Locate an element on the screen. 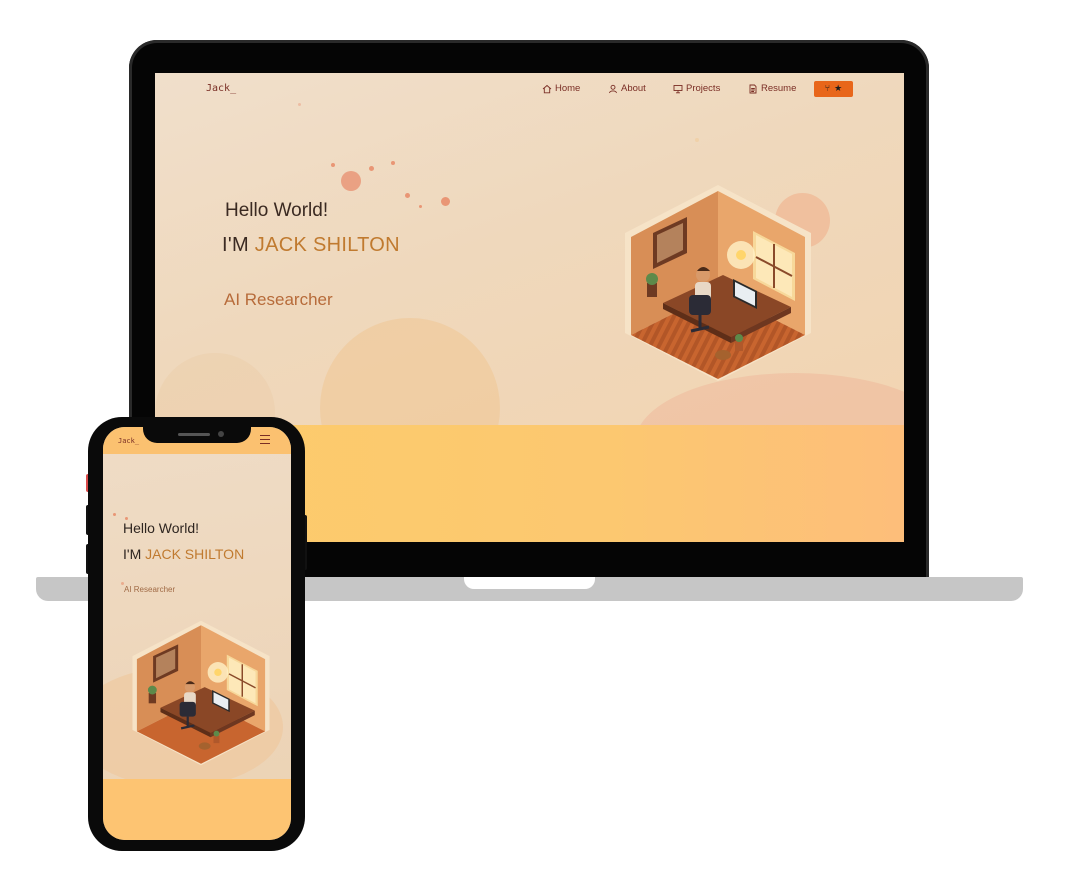 The height and width of the screenshot is (874, 1080). github-star-button: ⑂ ★ is located at coordinates (833, 89).